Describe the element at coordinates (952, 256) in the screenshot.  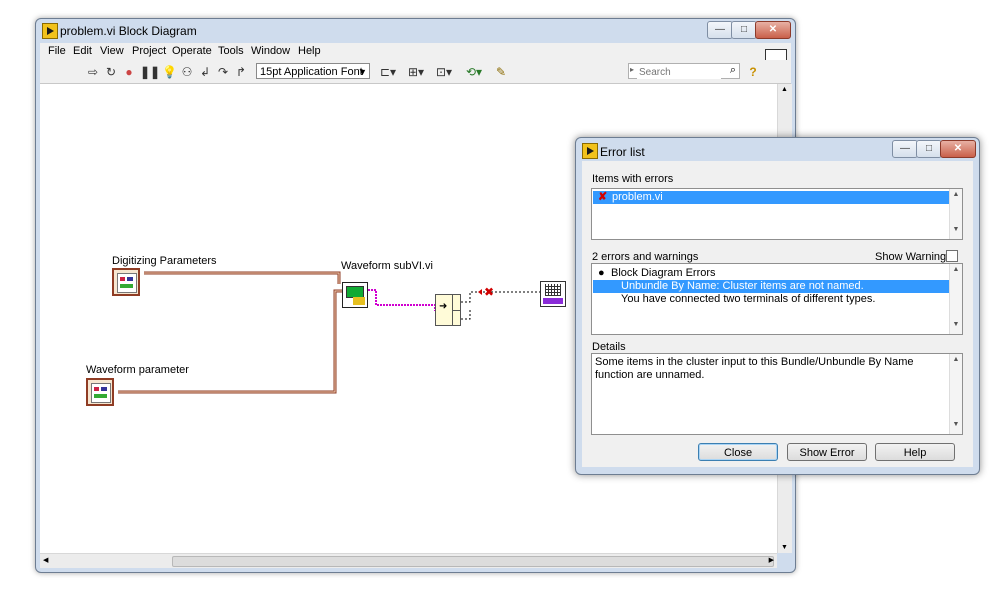
I see `show-warnings-checkbox` at that location.